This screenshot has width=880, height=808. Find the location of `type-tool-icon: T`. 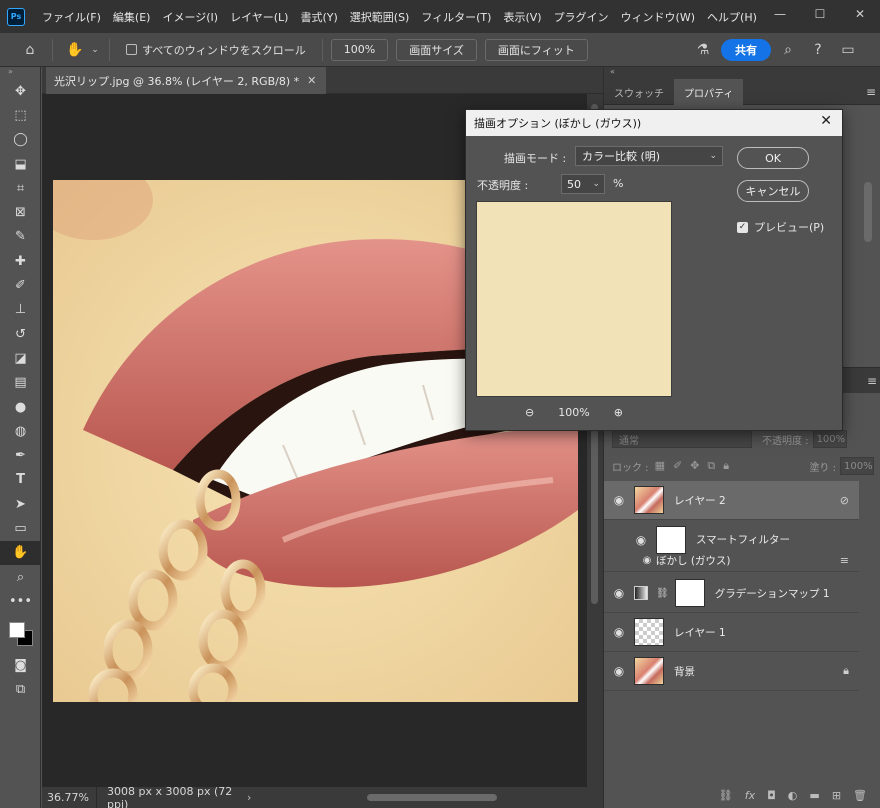

type-tool-icon: T is located at coordinates (20, 480).